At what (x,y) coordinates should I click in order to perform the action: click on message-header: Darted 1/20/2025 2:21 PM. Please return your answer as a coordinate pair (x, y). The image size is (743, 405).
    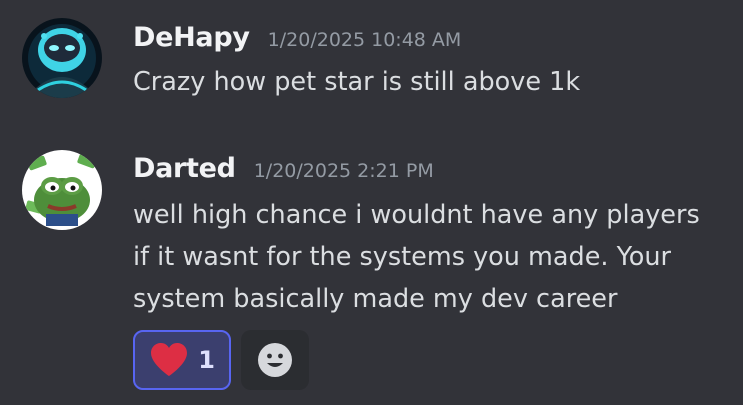
    Looking at the image, I should click on (283, 168).